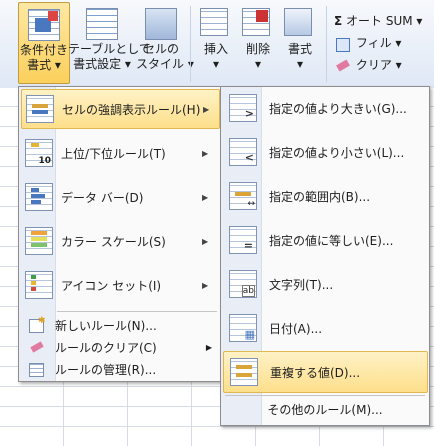 This screenshot has height=446, width=434. Describe the element at coordinates (111, 285) in the screenshot. I see `menu-item-label: アイコン セット(I)` at that location.